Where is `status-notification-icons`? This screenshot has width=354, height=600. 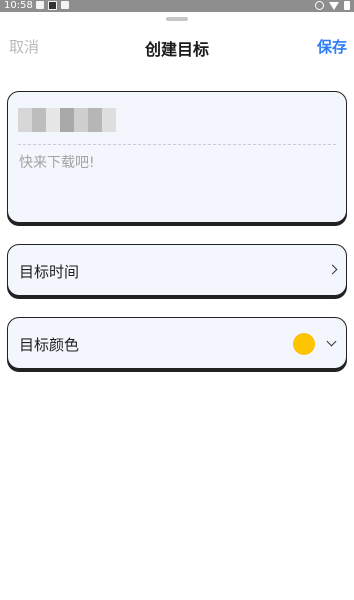
status-notification-icons is located at coordinates (52, 5).